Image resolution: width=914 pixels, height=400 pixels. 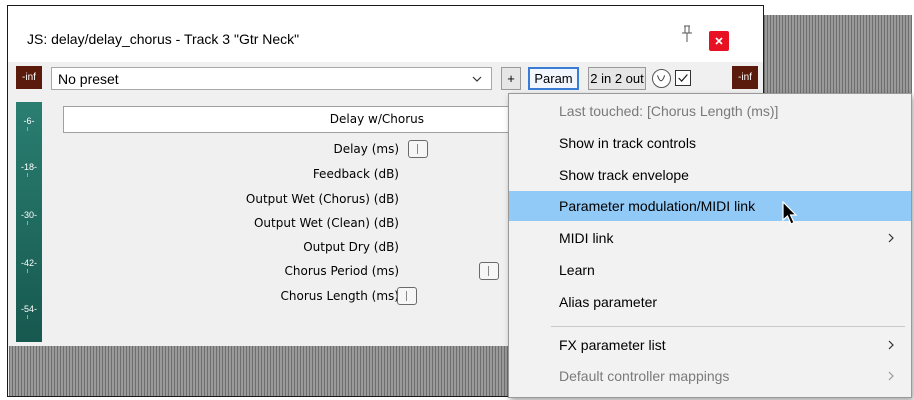 What do you see at coordinates (586, 238) in the screenshot?
I see `menu-item-label: MIDI link` at bounding box center [586, 238].